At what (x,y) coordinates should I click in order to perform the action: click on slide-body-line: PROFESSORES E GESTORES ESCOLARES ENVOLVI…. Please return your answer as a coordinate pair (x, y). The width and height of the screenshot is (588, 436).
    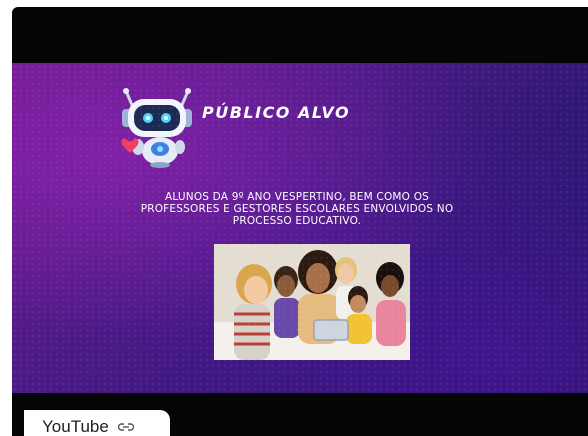
    Looking at the image, I should click on (297, 209).